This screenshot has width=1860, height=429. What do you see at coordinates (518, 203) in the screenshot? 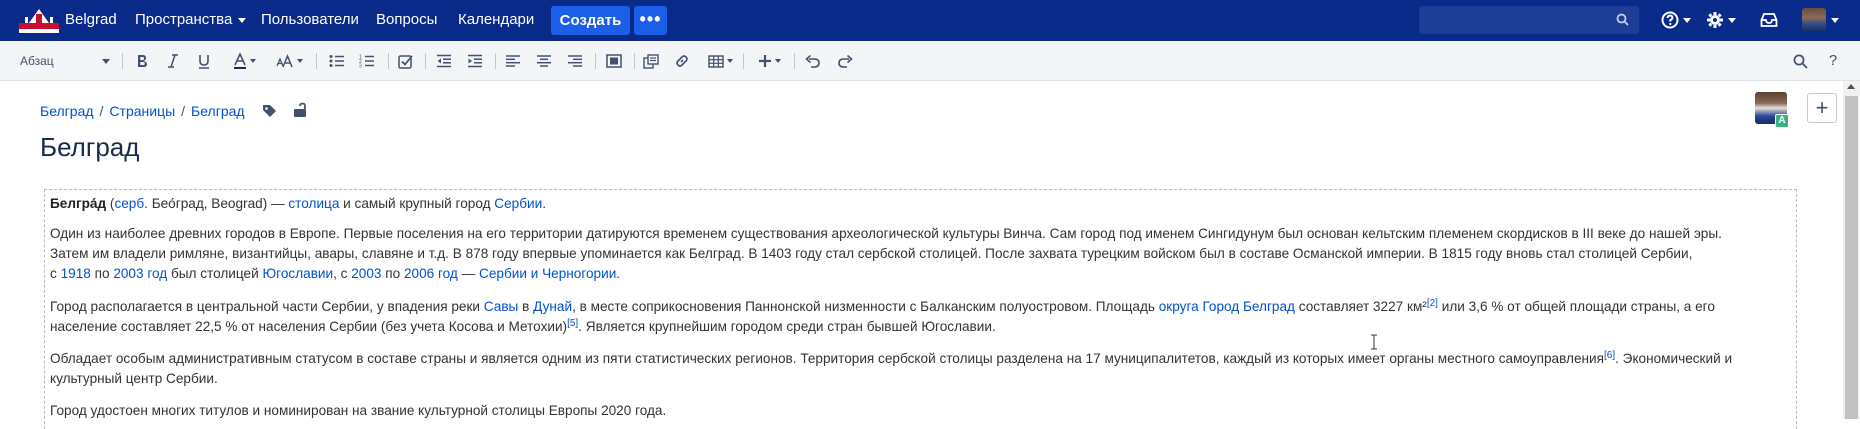
I see `country-link: Сербии` at bounding box center [518, 203].